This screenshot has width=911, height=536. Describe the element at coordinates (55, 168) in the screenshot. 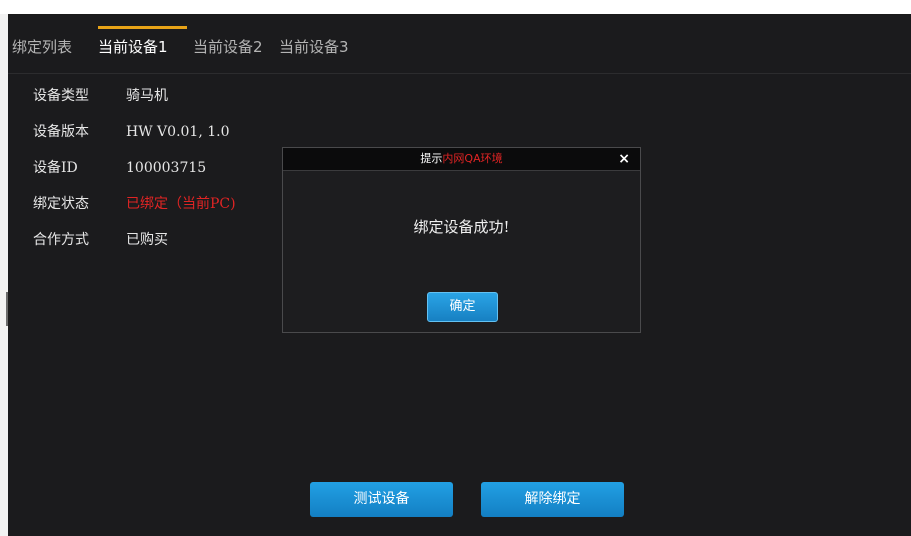

I see `device-id-label: 设备ID` at that location.